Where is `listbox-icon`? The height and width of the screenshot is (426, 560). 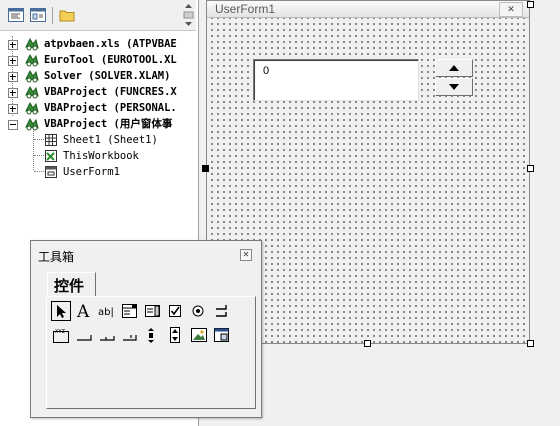 listbox-icon is located at coordinates (152, 311).